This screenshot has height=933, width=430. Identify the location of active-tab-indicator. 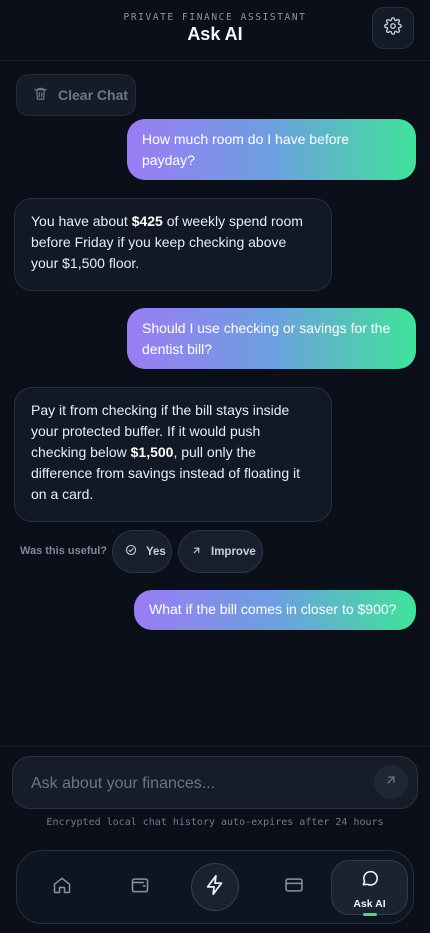
(370, 914).